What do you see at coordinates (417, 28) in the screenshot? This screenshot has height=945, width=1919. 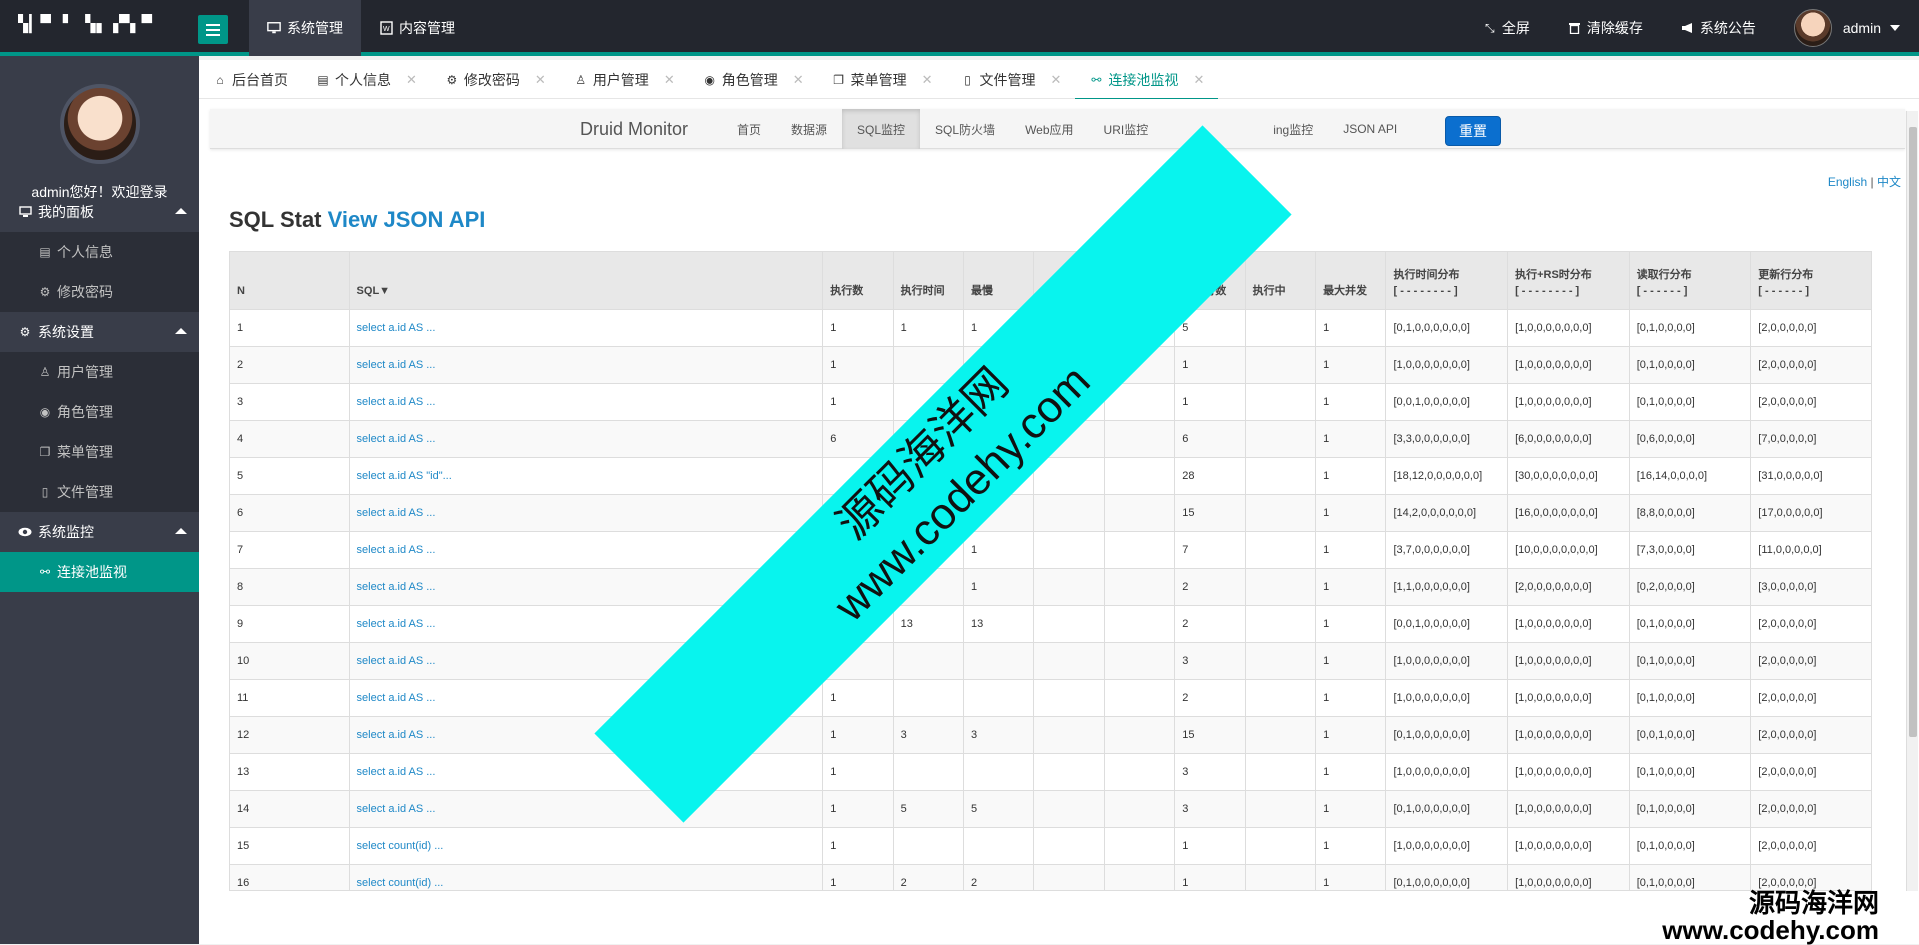 I see `top-nav-content: W 内容管理` at bounding box center [417, 28].